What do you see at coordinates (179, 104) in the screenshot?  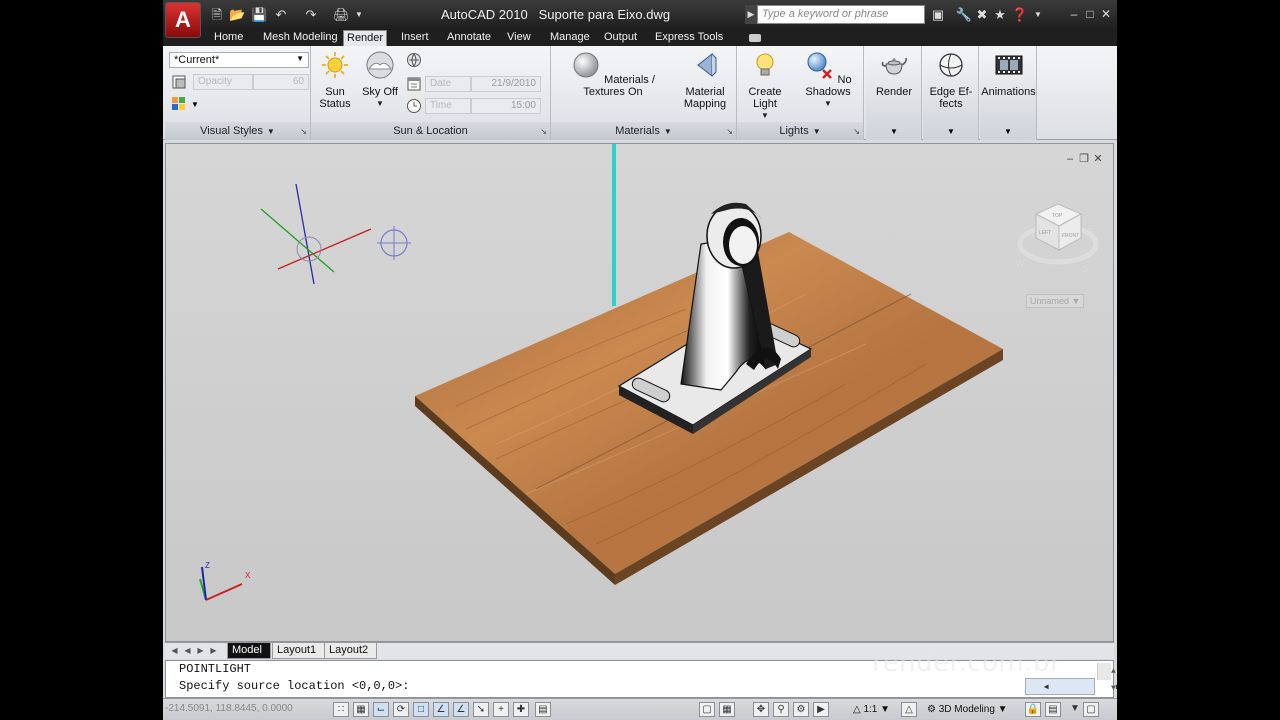 I see `face-color-icon` at bounding box center [179, 104].